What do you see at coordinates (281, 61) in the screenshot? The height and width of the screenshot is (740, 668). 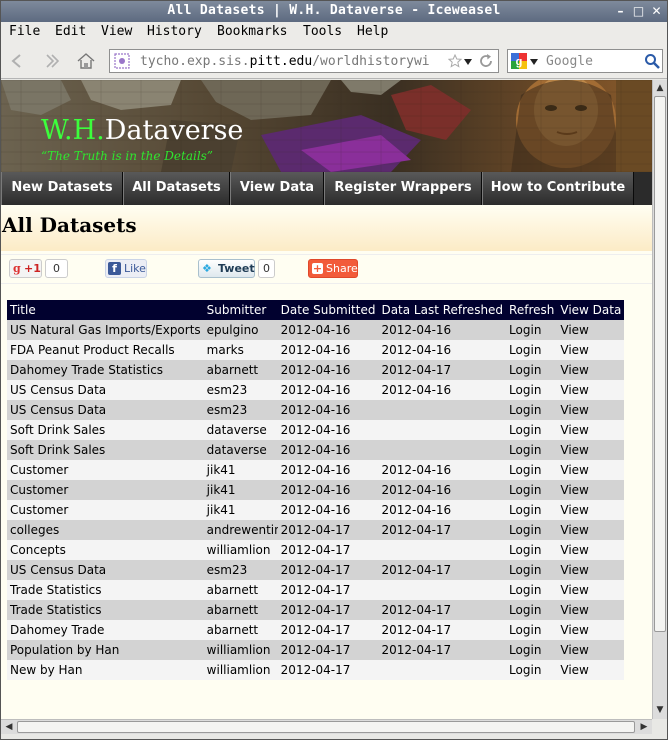 I see `url-domain: pitt.edu` at bounding box center [281, 61].